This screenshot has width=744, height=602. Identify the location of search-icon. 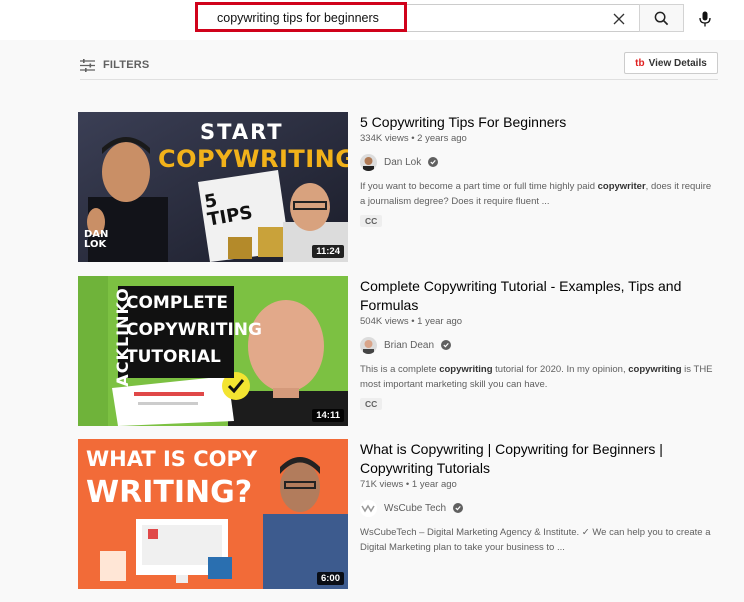
(661, 18).